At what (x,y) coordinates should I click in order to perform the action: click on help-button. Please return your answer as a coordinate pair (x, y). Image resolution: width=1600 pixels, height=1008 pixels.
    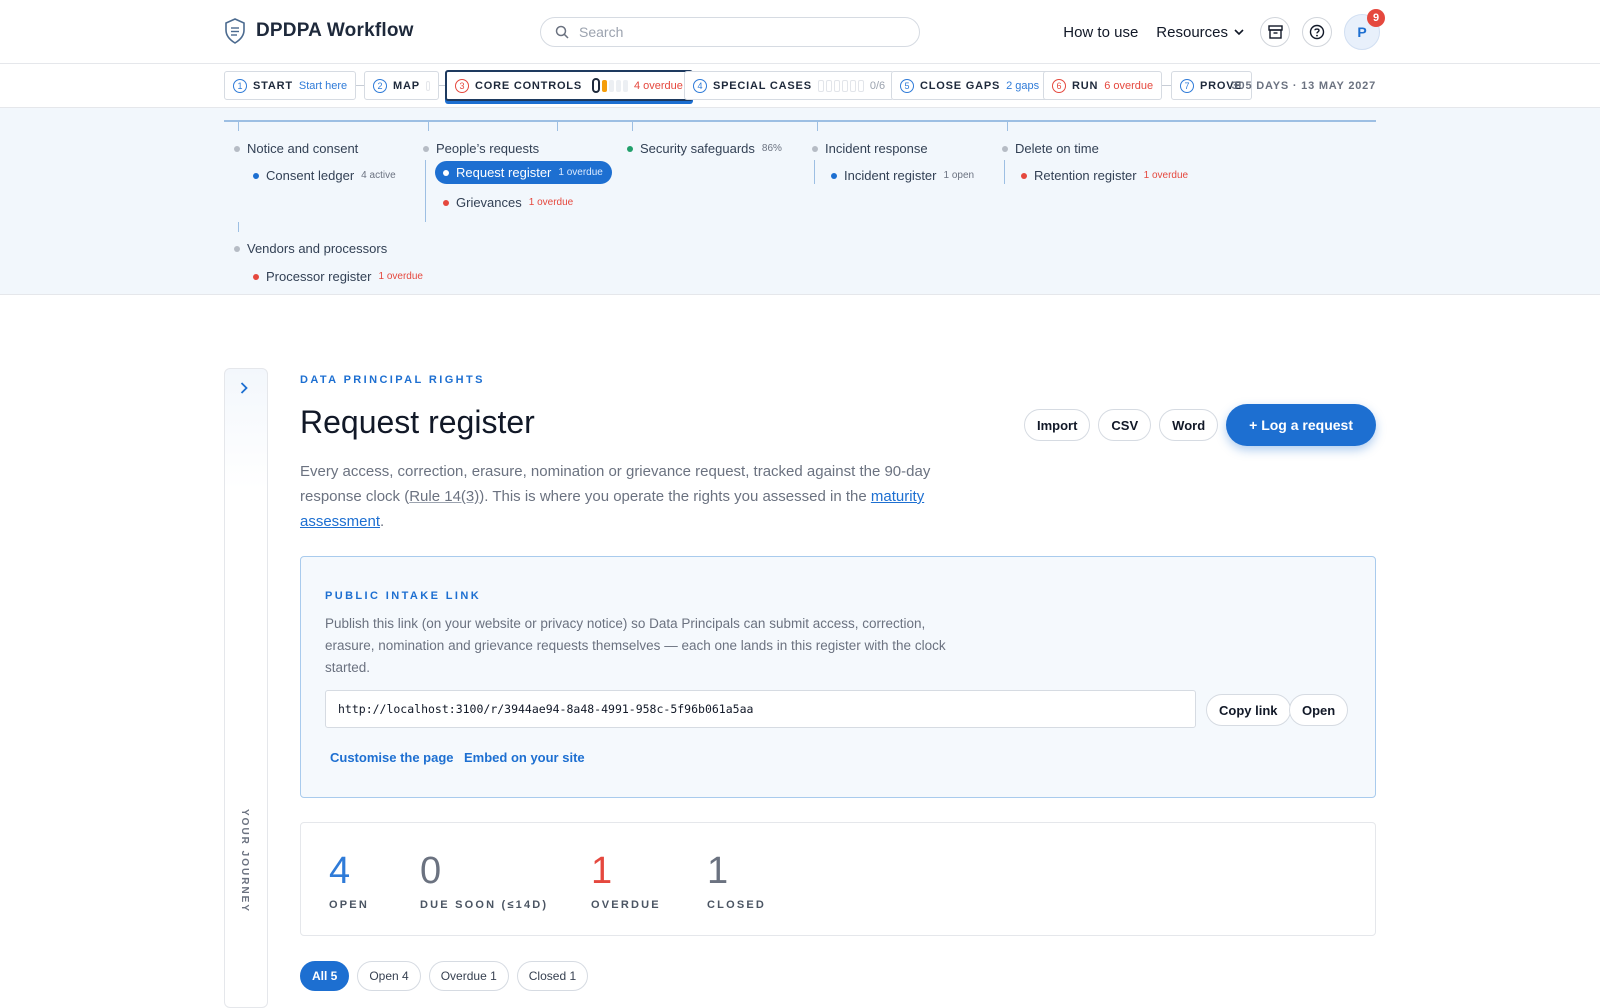
    Looking at the image, I should click on (1317, 32).